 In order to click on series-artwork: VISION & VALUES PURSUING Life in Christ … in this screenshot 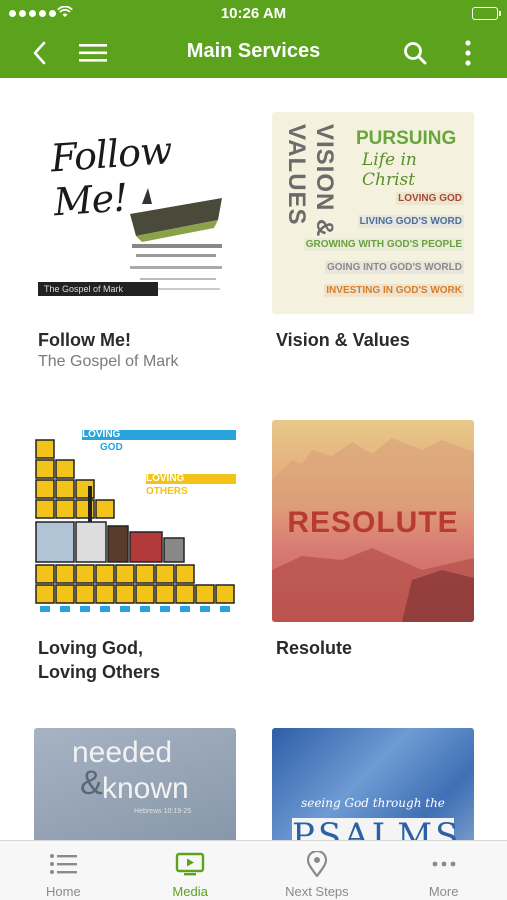, I will do `click(373, 213)`.